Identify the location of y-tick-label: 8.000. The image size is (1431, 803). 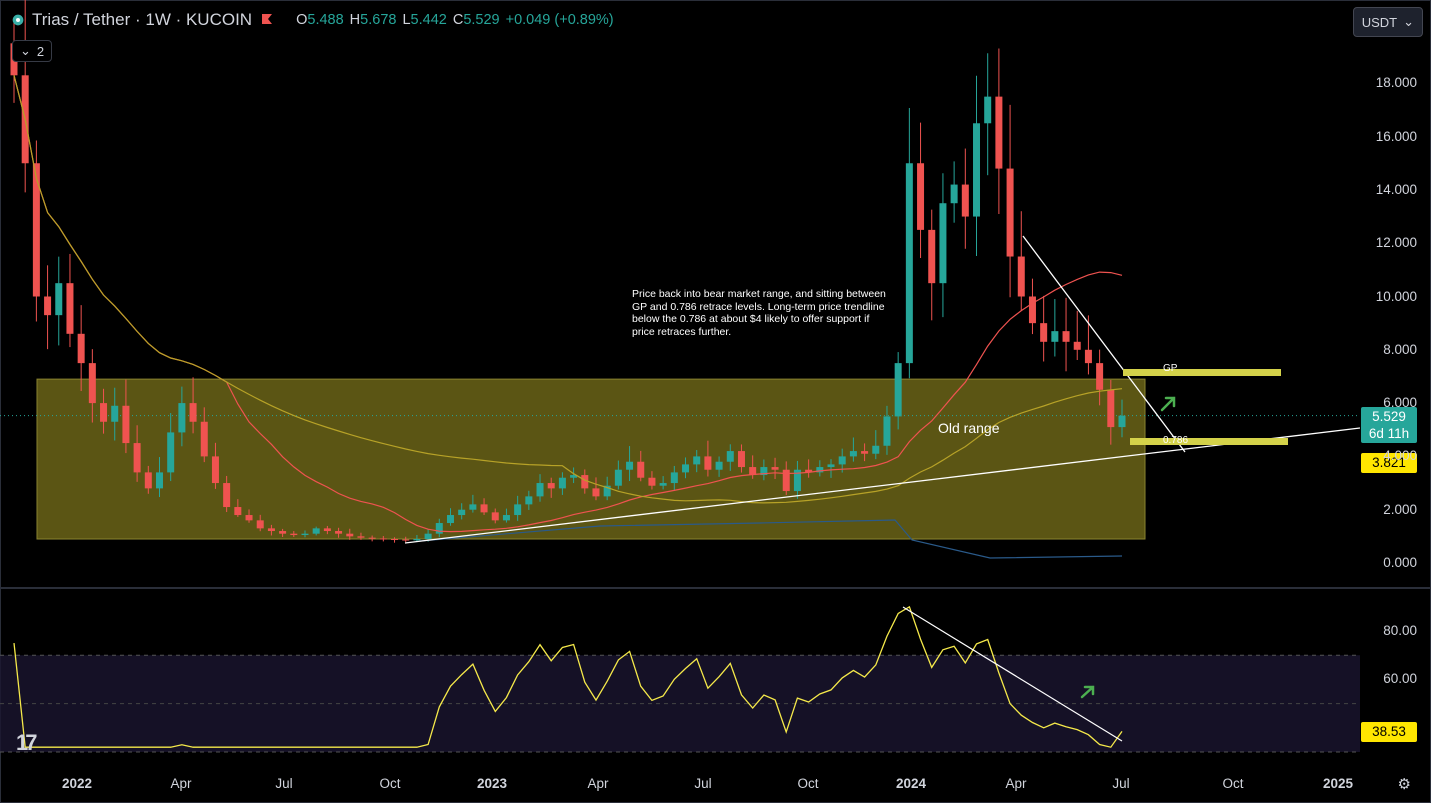
(1400, 349).